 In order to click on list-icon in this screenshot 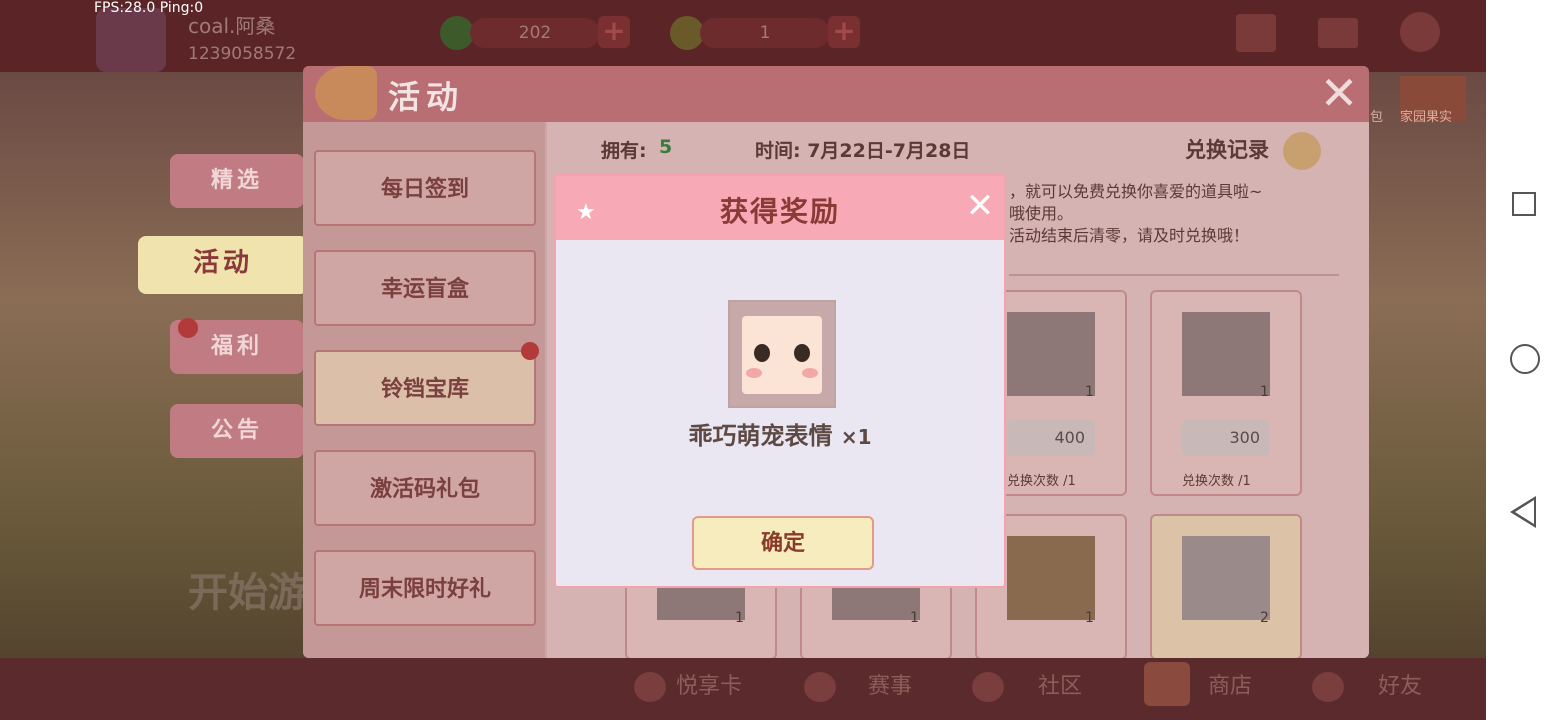, I will do `click(1302, 151)`.